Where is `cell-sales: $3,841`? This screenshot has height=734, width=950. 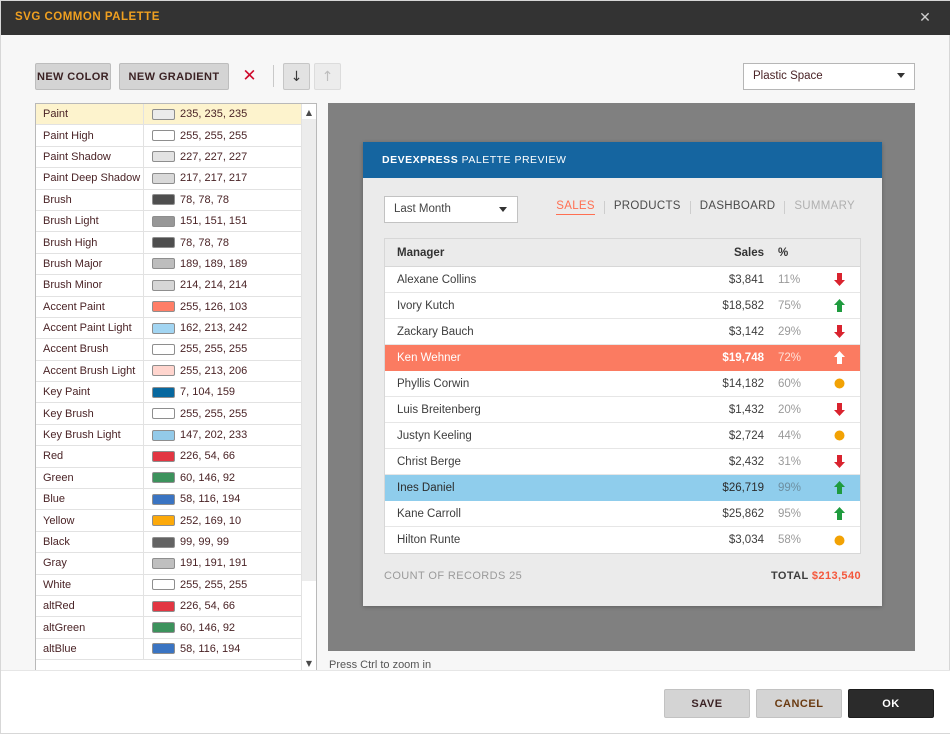 cell-sales: $3,841 is located at coordinates (746, 279).